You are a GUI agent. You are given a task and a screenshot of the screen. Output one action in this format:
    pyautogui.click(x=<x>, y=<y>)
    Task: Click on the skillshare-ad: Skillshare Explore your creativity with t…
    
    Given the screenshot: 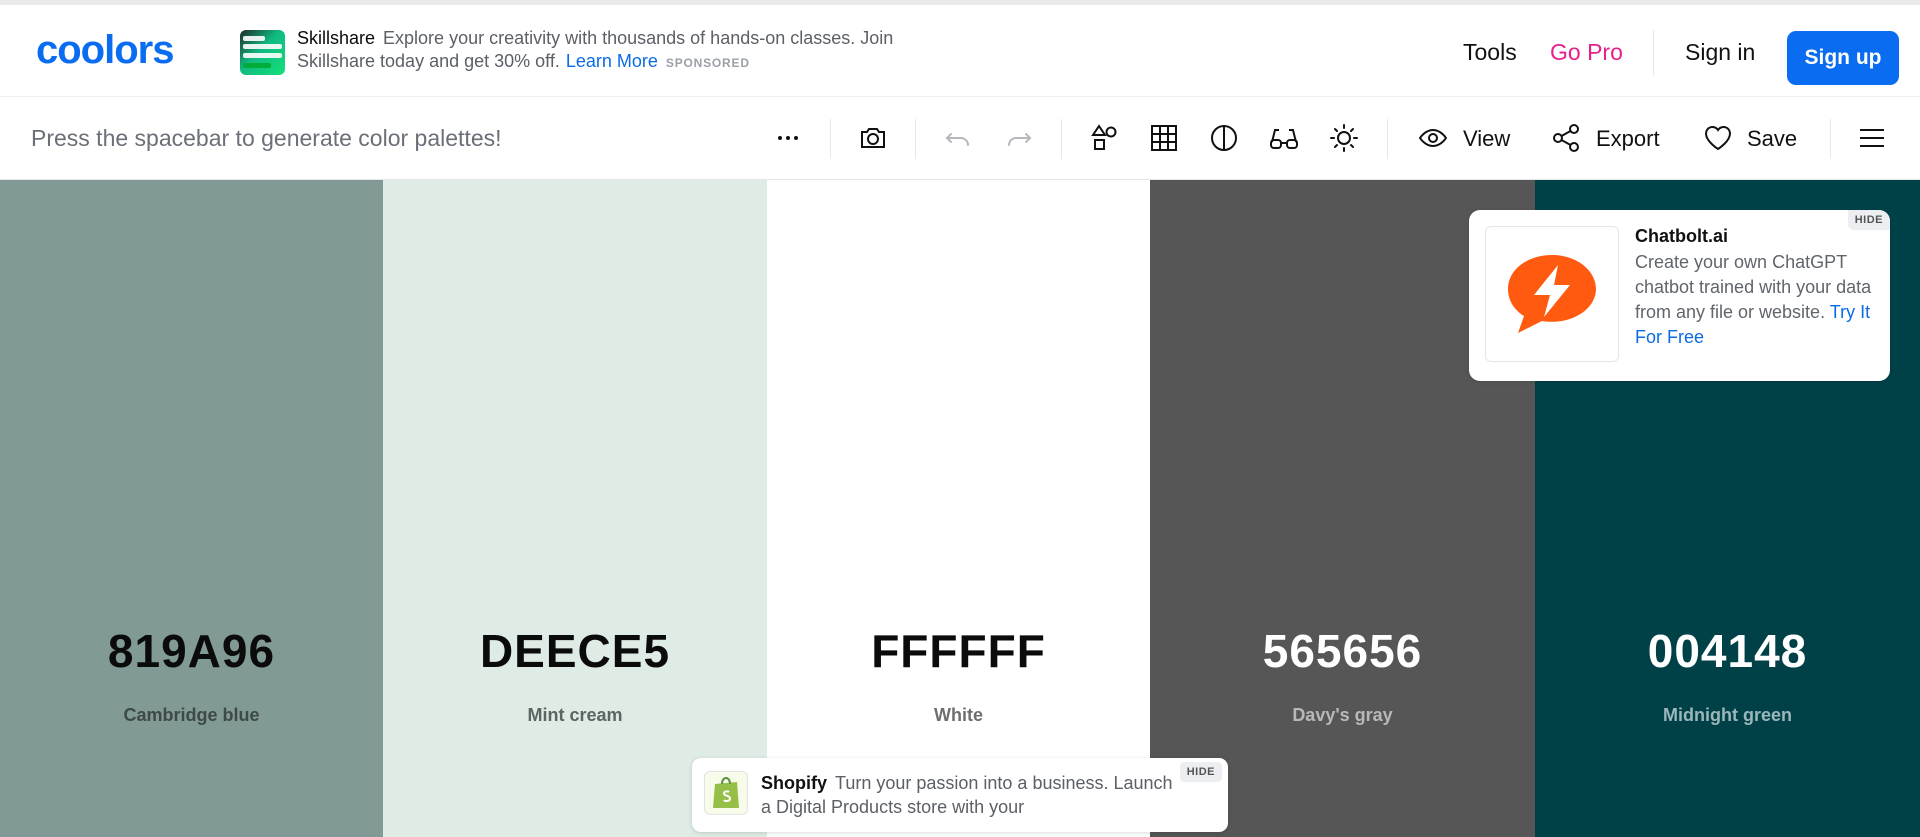 What is the action you would take?
    pyautogui.click(x=607, y=51)
    